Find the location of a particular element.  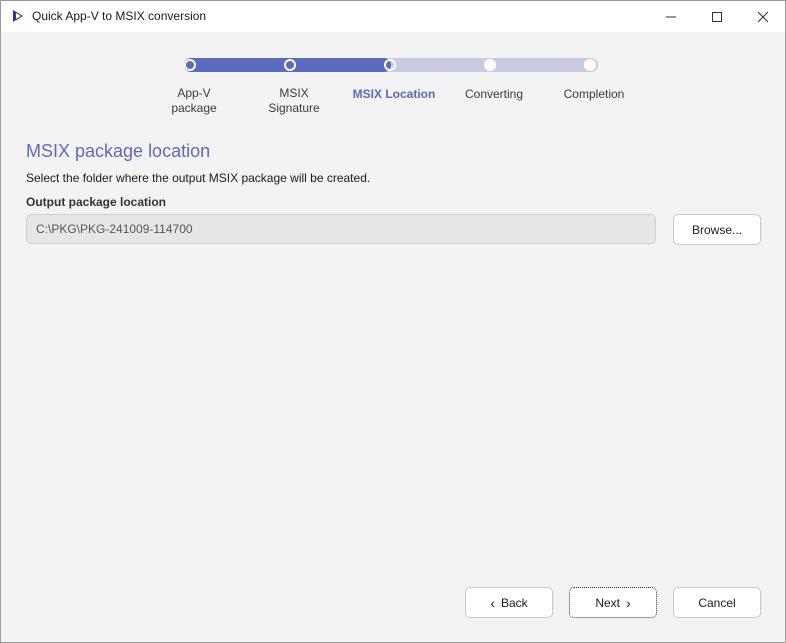

step-dot-msix-location is located at coordinates (390, 65).